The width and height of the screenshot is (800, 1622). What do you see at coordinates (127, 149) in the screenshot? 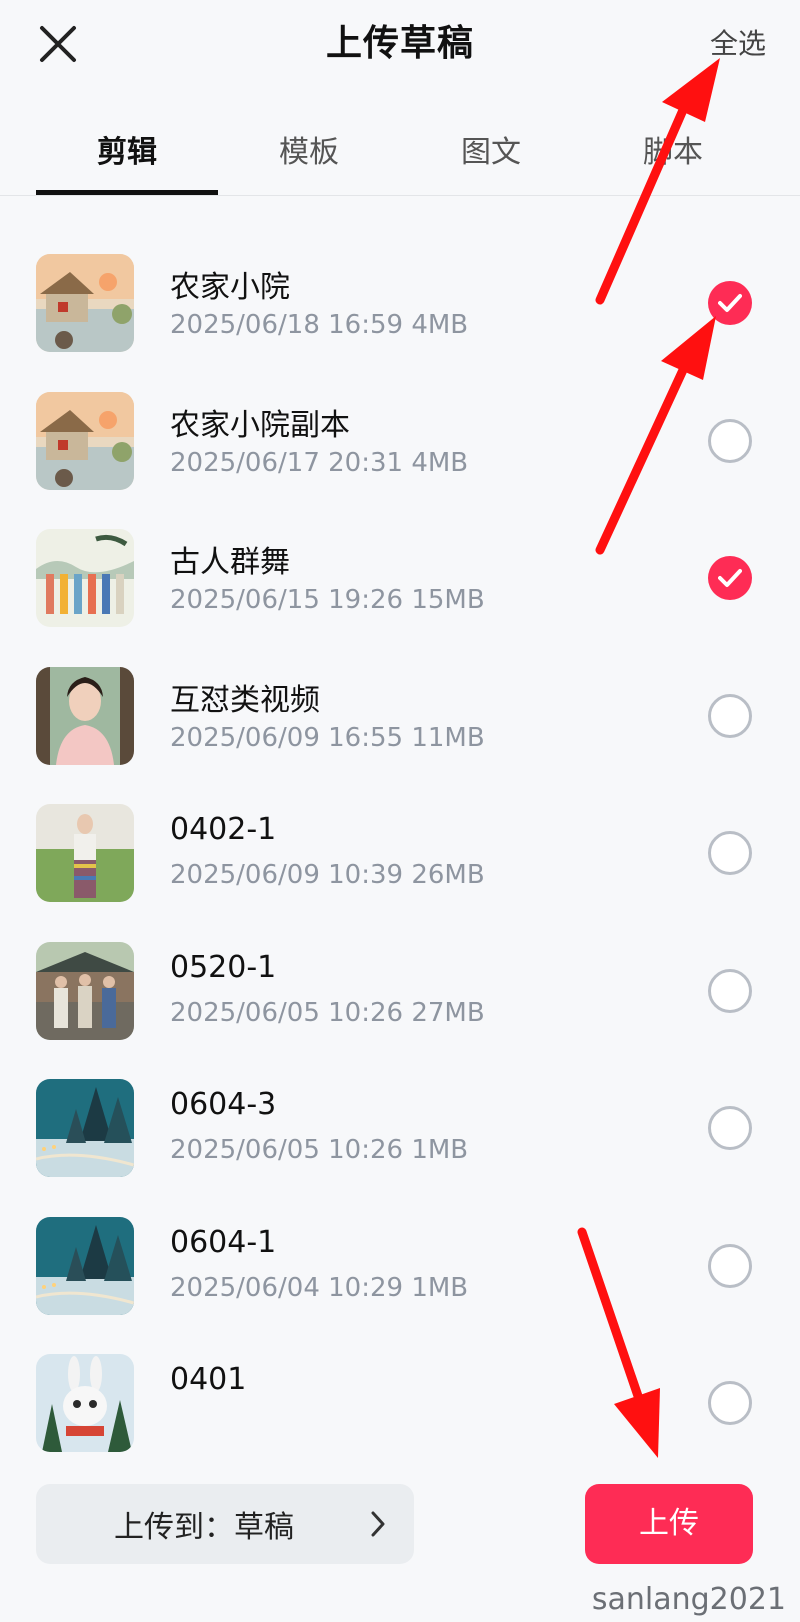
I see `tab-edit: 剪辑` at bounding box center [127, 149].